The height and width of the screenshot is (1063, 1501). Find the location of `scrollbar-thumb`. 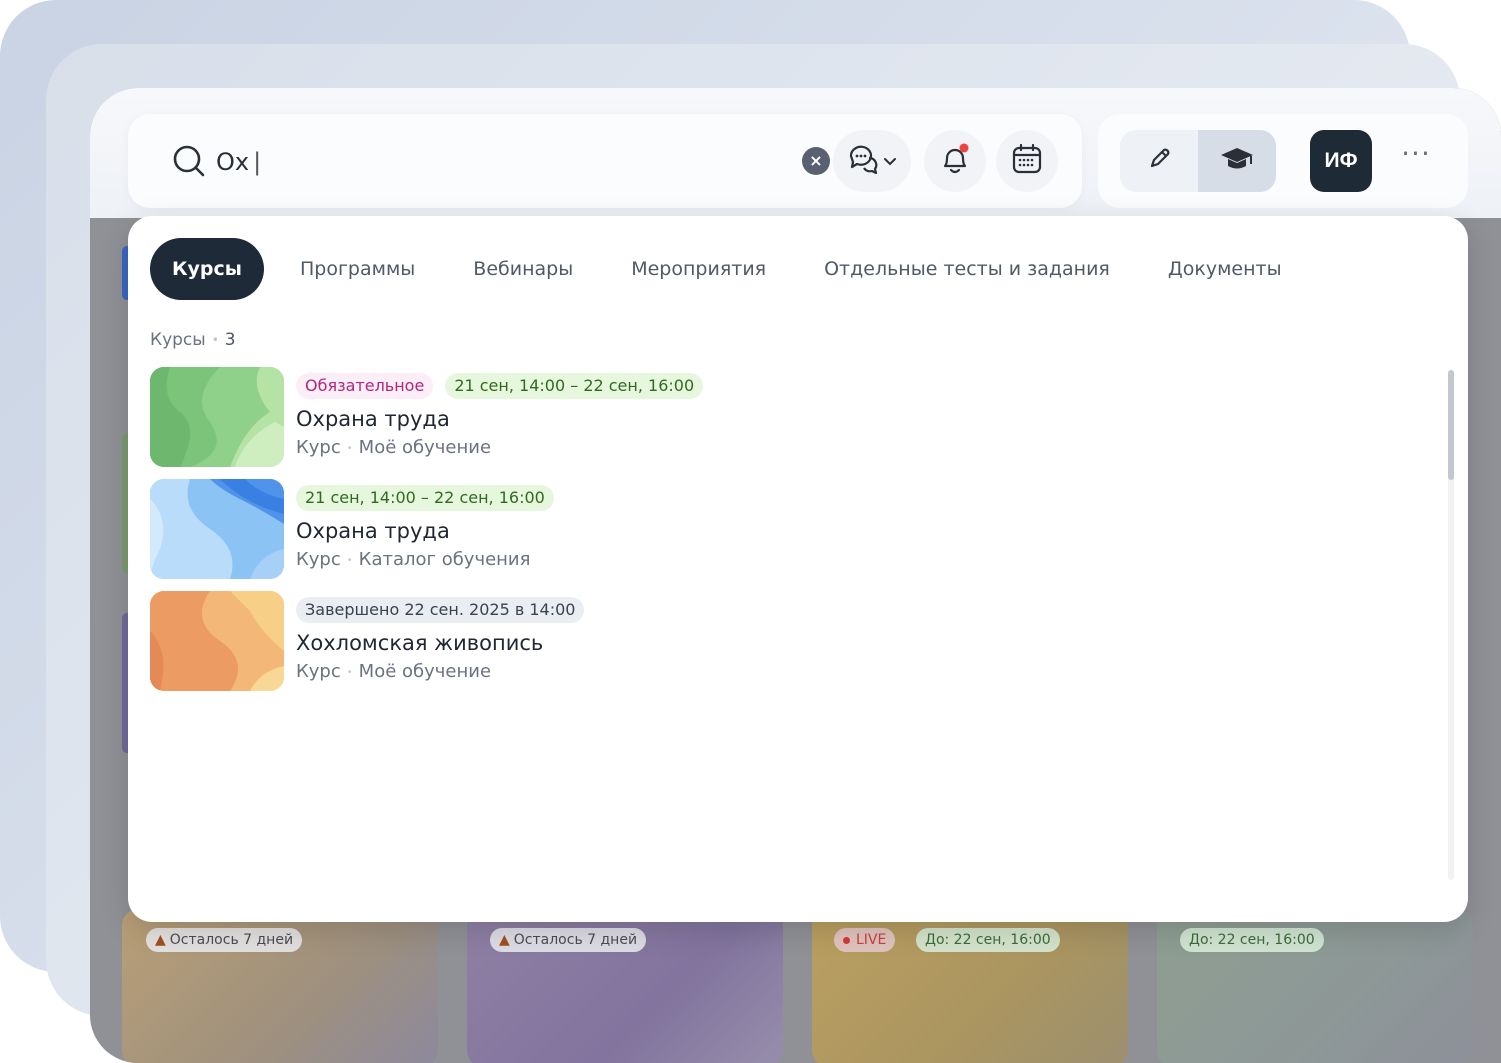

scrollbar-thumb is located at coordinates (1451, 425).